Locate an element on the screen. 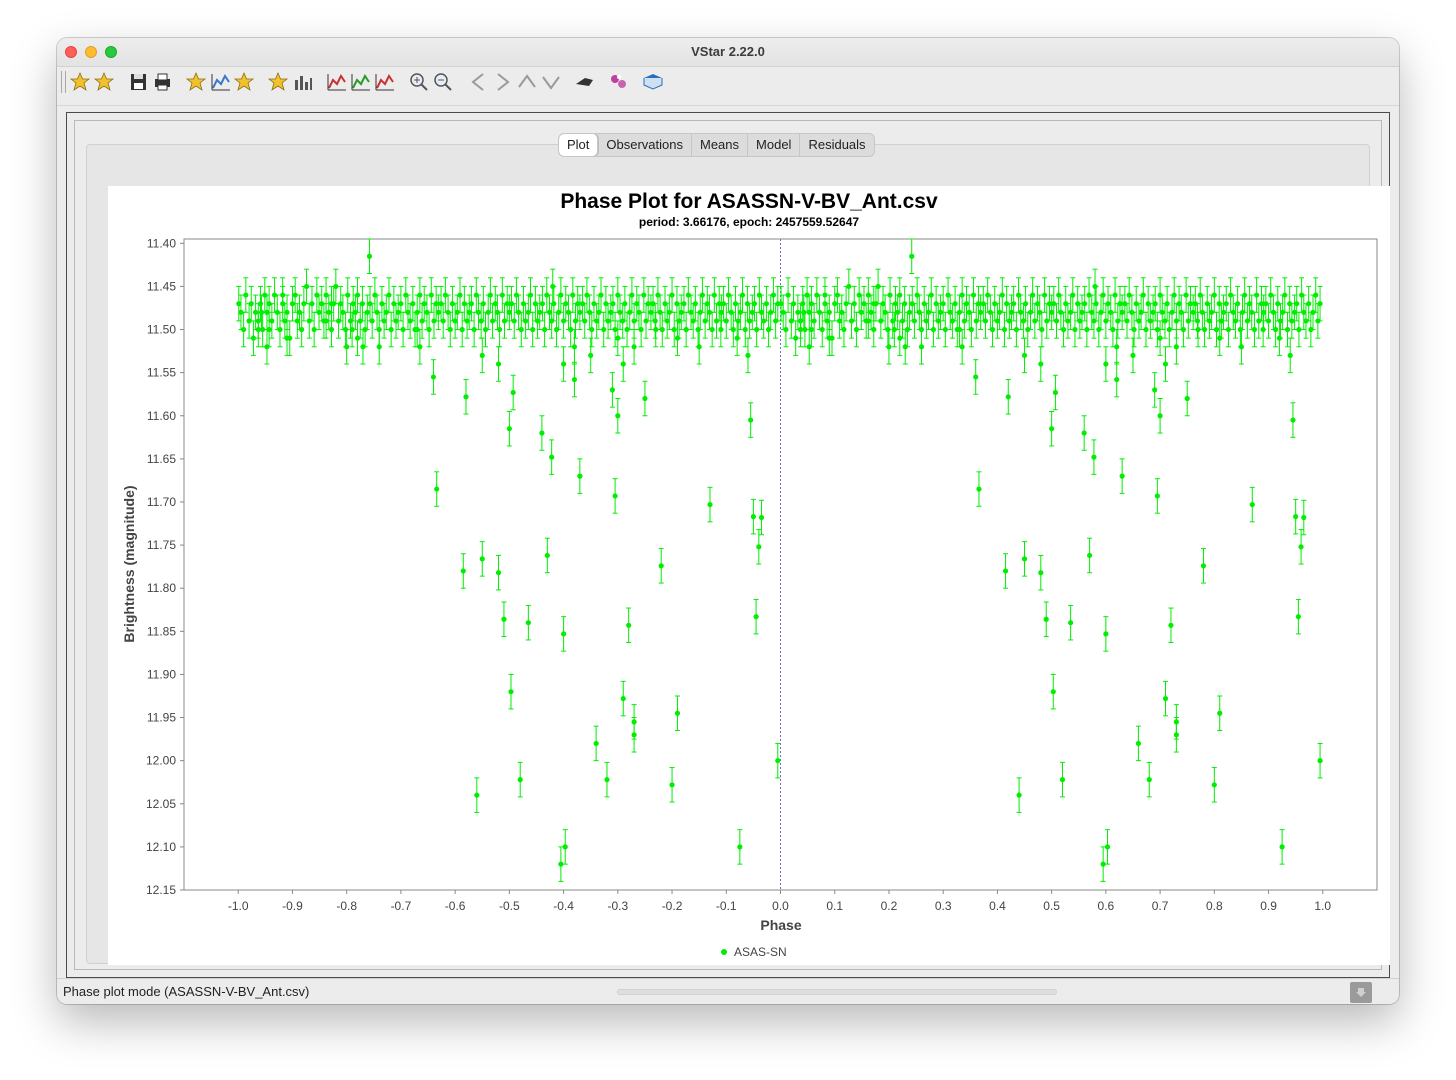  open-file-button is located at coordinates (104, 82).